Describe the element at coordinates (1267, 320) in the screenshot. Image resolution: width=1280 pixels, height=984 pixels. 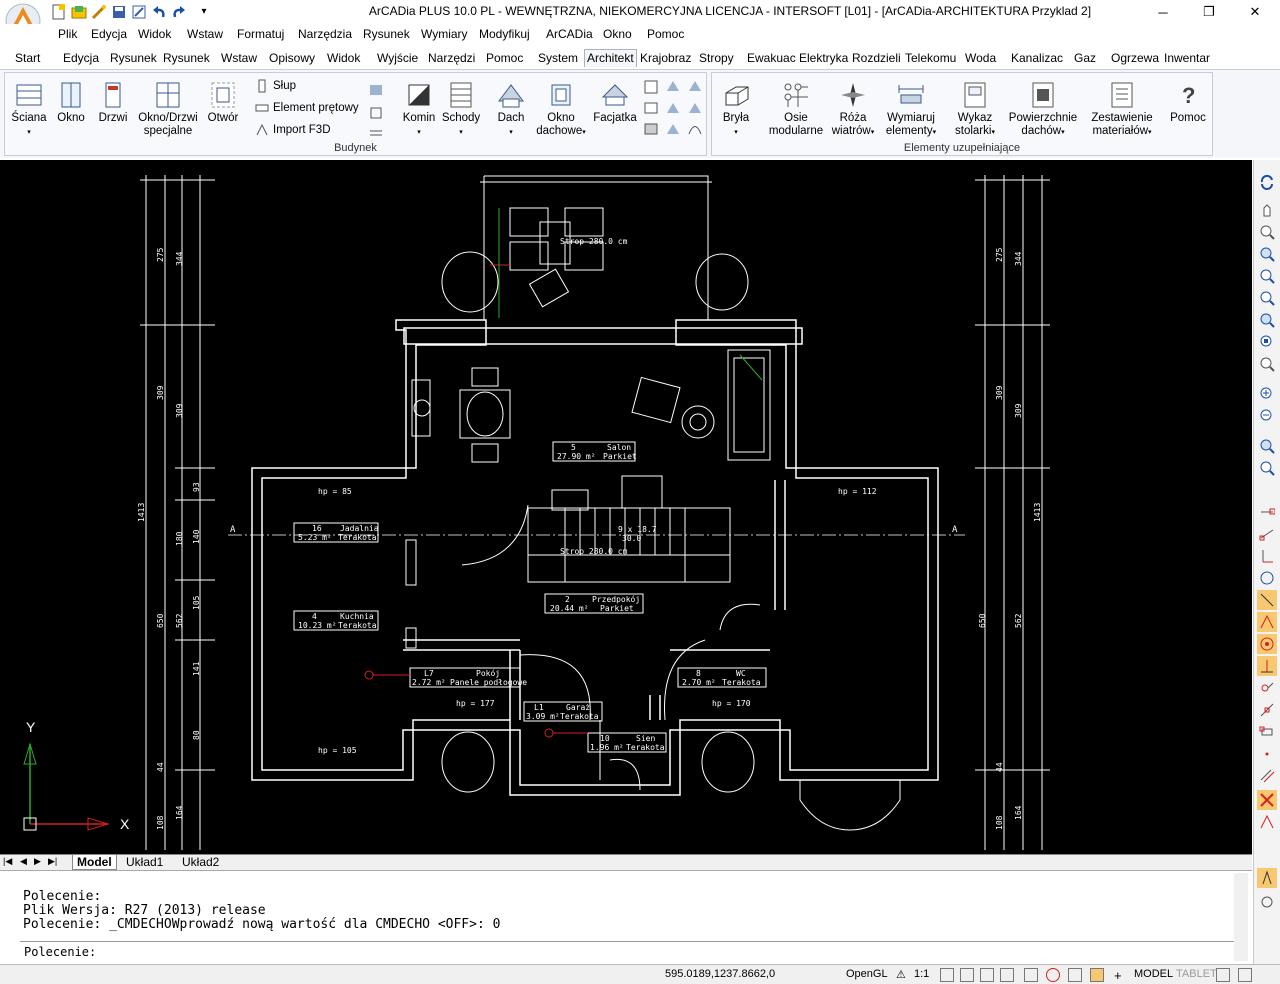
I see `zoom-center-icon` at that location.